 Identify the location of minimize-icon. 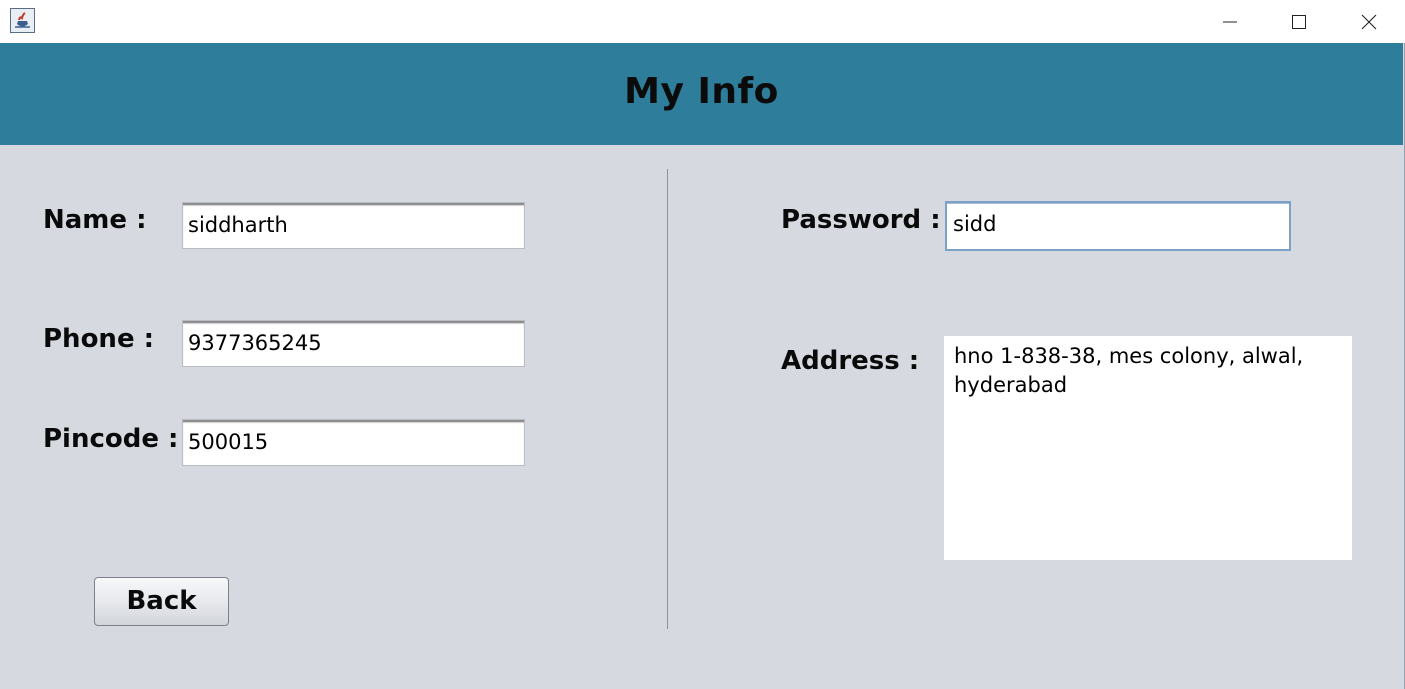
(1230, 21).